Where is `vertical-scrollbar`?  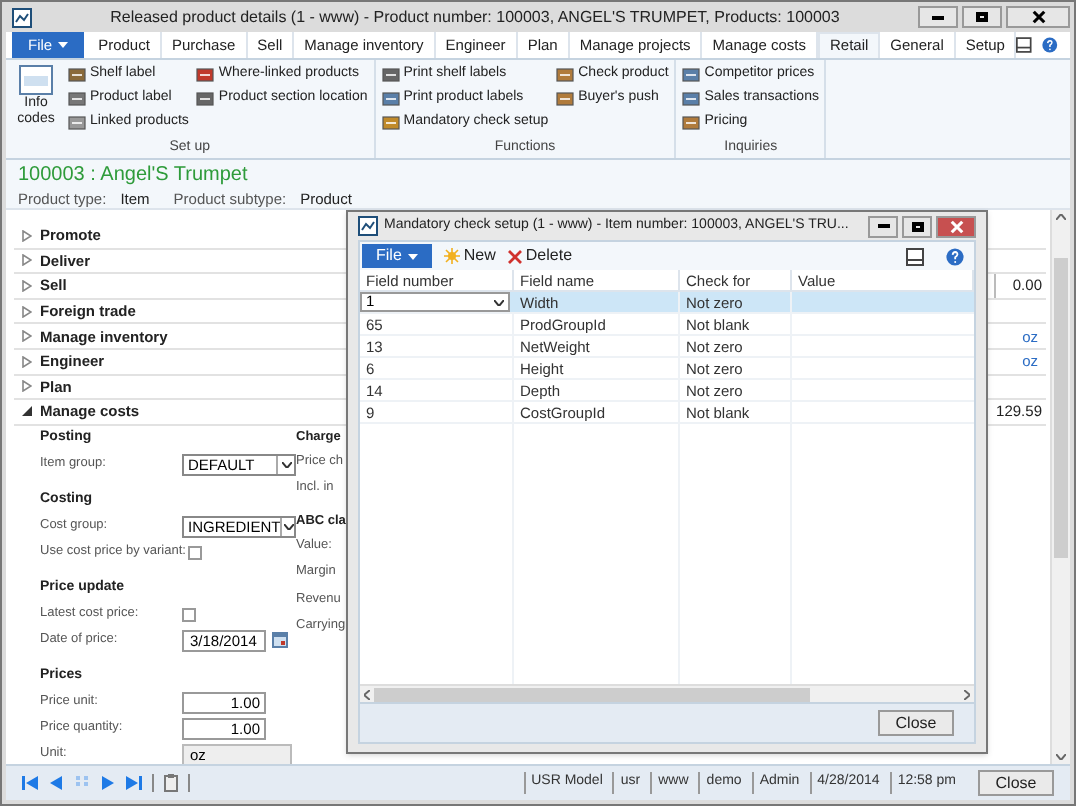
vertical-scrollbar is located at coordinates (1060, 487).